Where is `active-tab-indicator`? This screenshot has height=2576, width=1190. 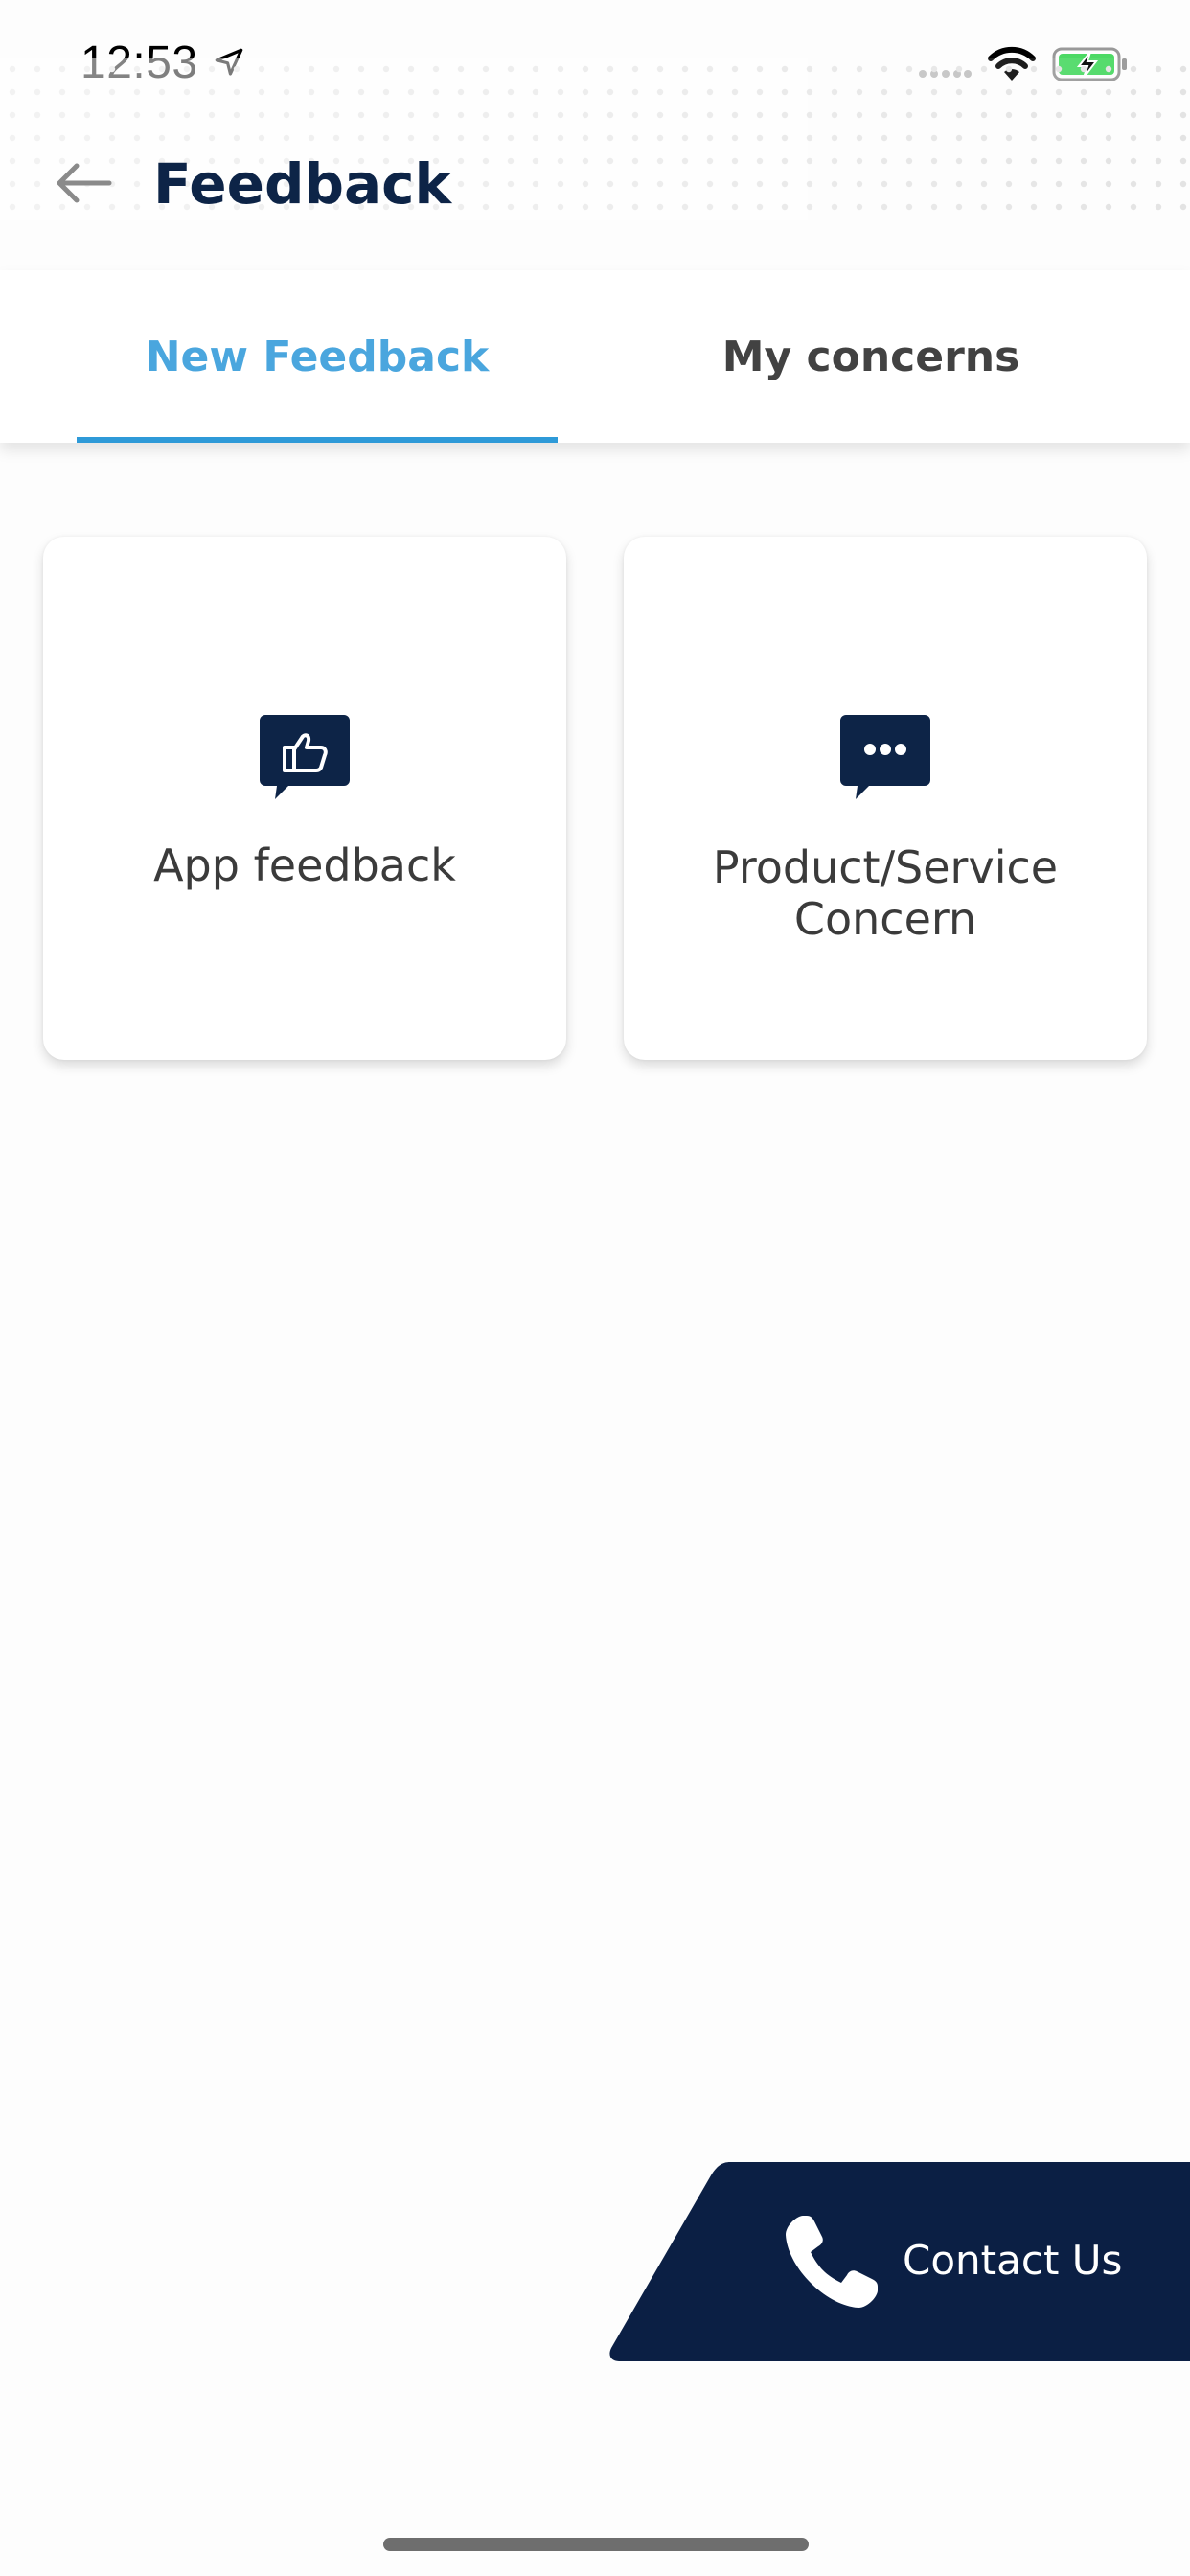
active-tab-indicator is located at coordinates (318, 440).